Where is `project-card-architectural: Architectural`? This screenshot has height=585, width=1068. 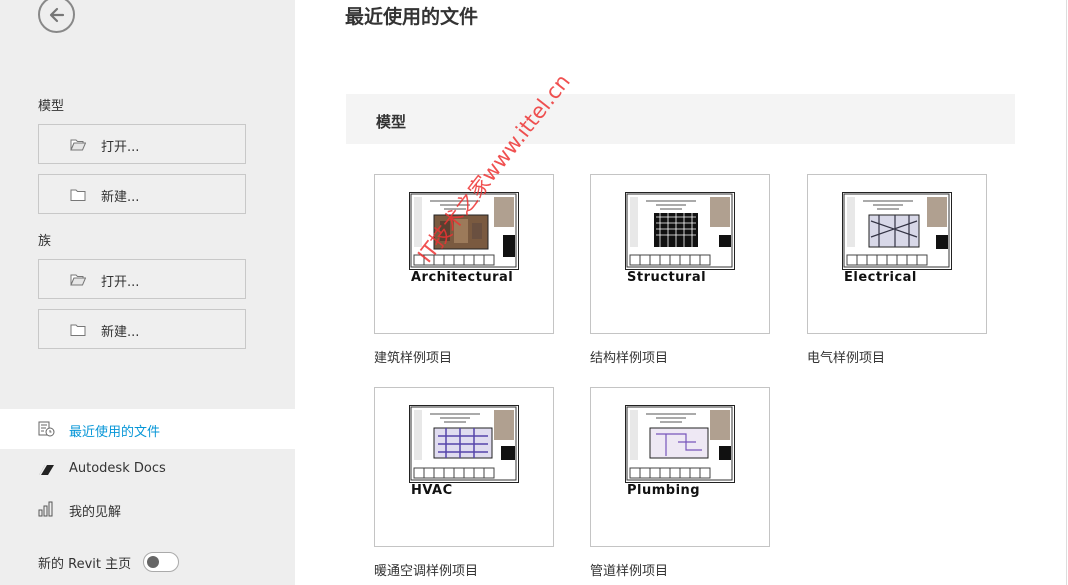
project-card-architectural: Architectural is located at coordinates (464, 254).